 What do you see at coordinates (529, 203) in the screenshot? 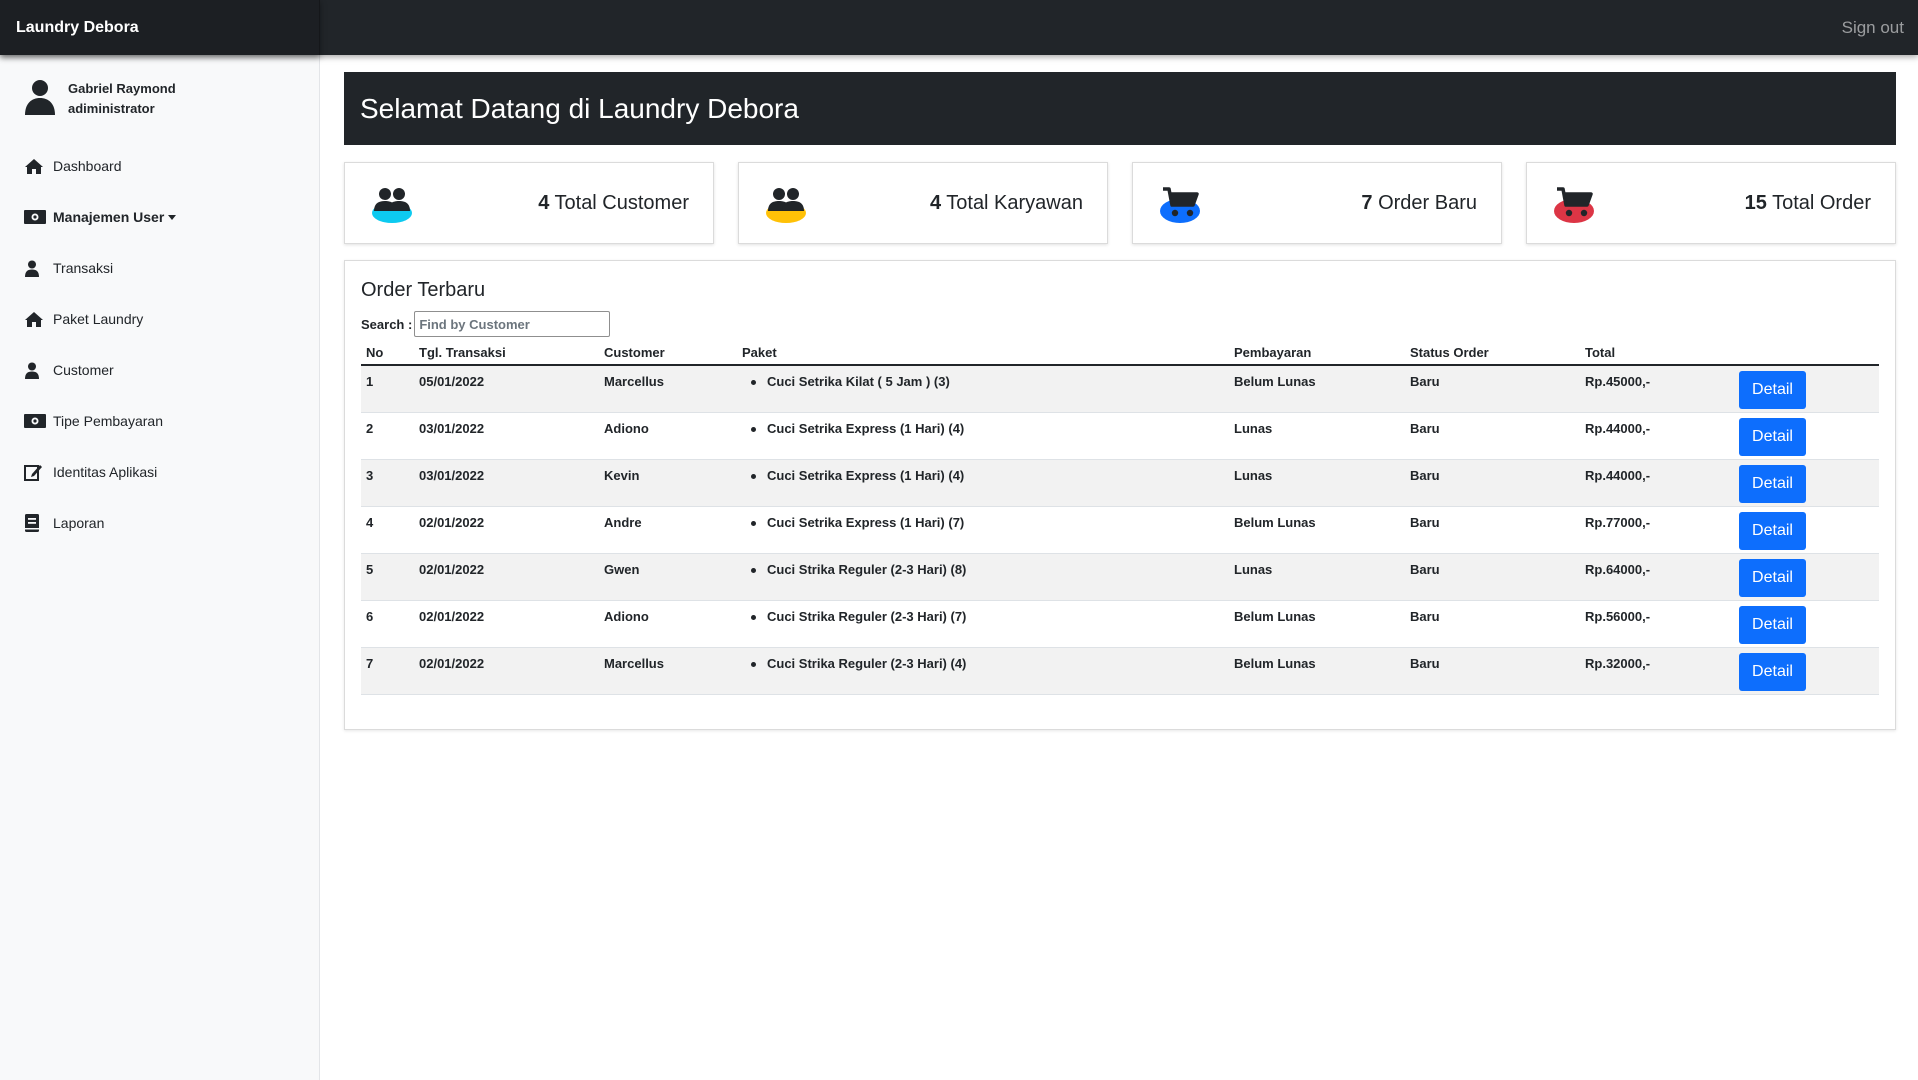
I see `stat-card-total-customer: 4 Total Customer` at bounding box center [529, 203].